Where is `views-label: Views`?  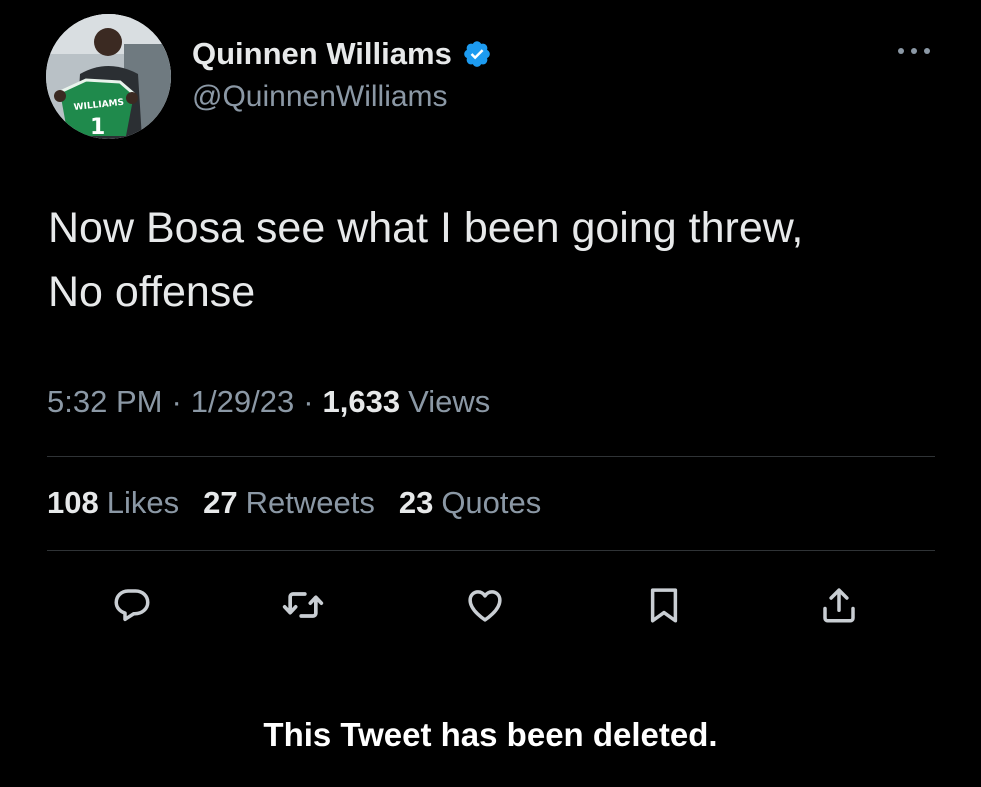
views-label: Views is located at coordinates (449, 401).